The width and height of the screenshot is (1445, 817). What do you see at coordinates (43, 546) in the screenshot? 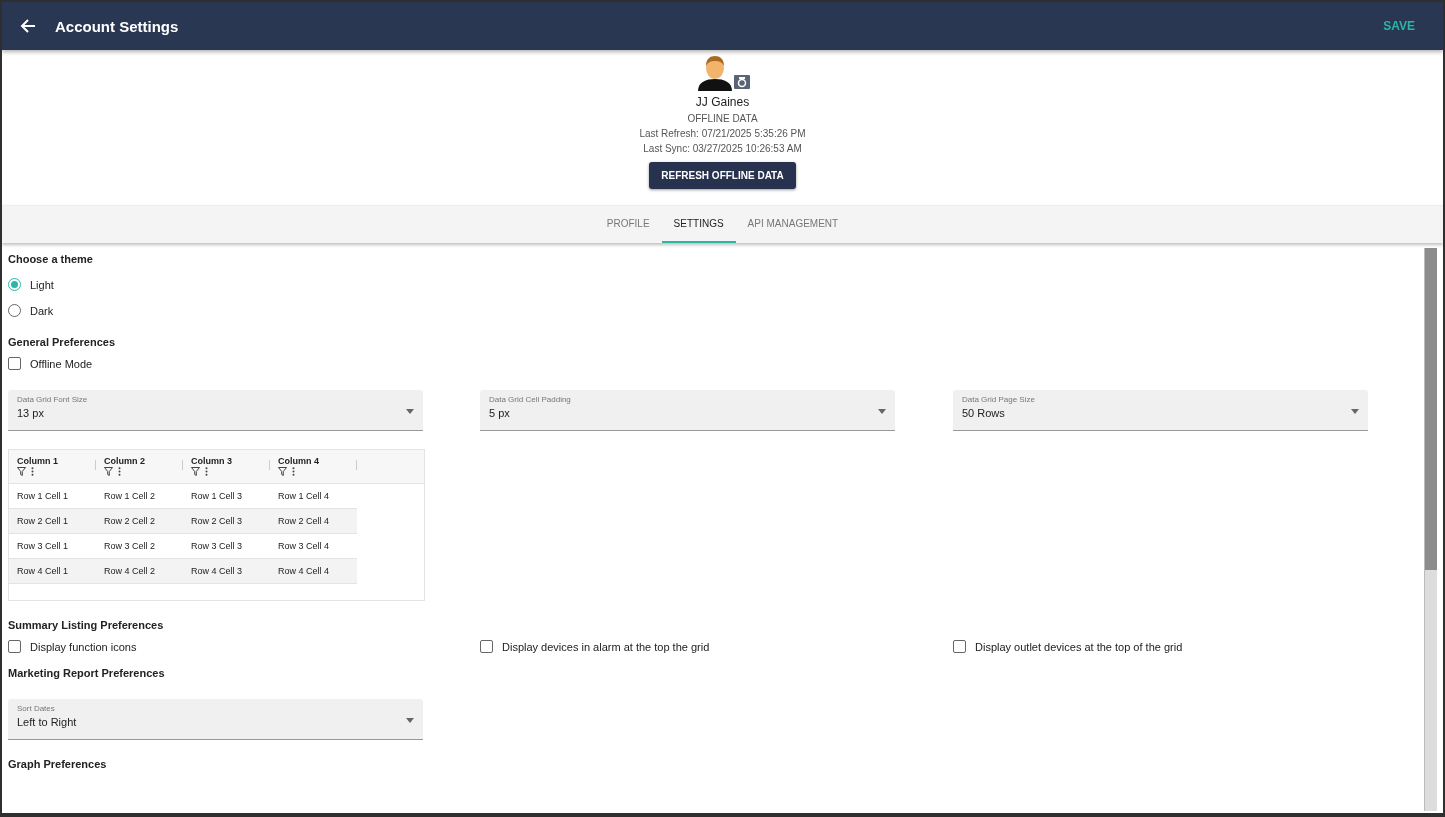
I see `table-cell-text: Row 3 Cell 1` at bounding box center [43, 546].